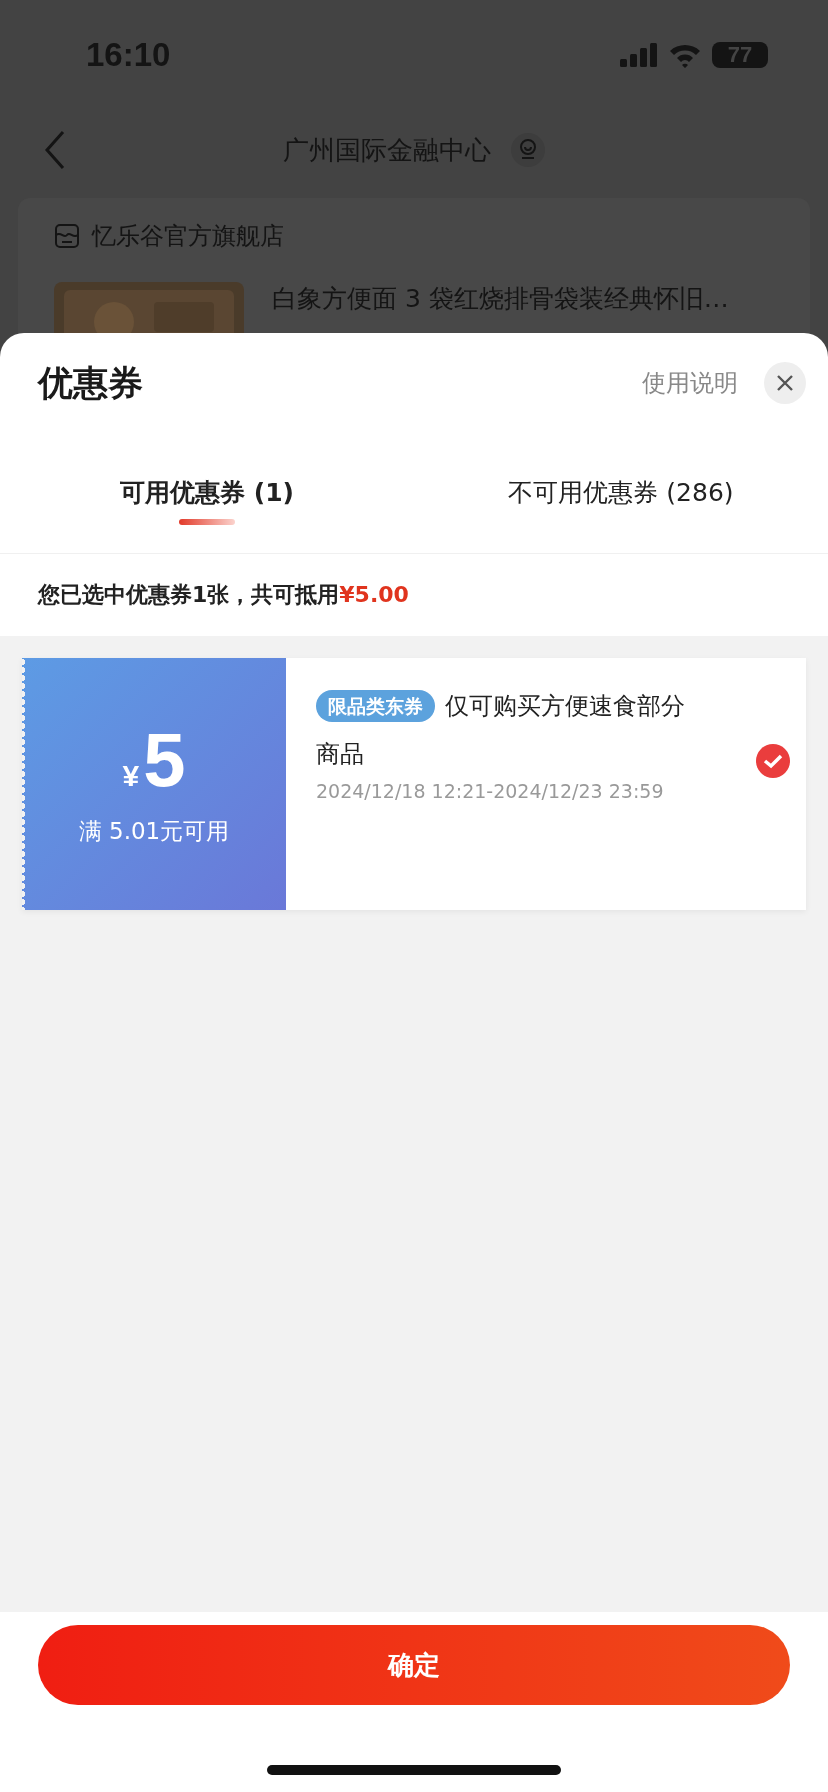 This screenshot has height=1792, width=828. What do you see at coordinates (639, 55) in the screenshot?
I see `signal-icon` at bounding box center [639, 55].